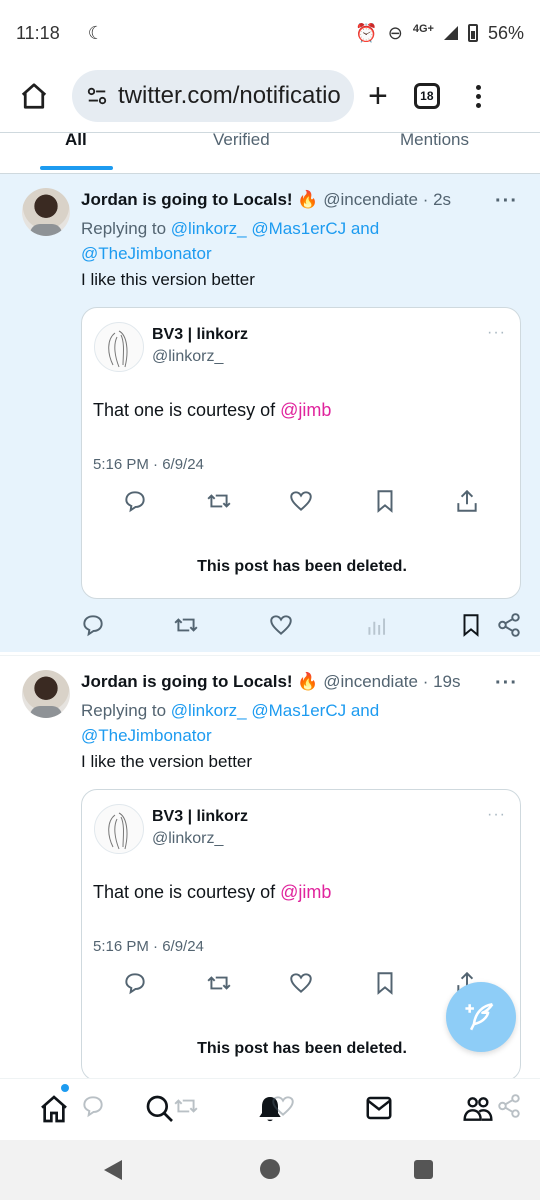 This screenshot has width=540, height=1200. What do you see at coordinates (160, 1109) in the screenshot?
I see `nav-search-icon` at bounding box center [160, 1109].